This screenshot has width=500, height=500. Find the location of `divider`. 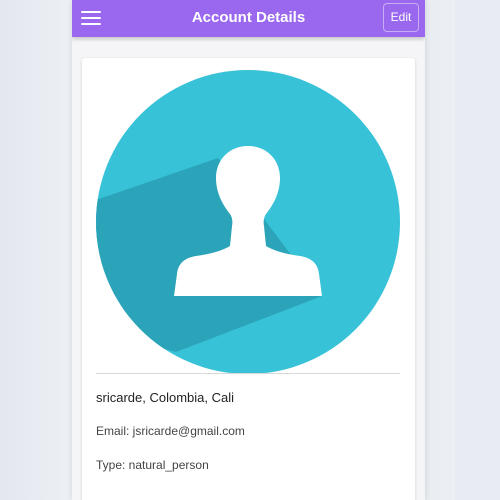

divider is located at coordinates (248, 373).